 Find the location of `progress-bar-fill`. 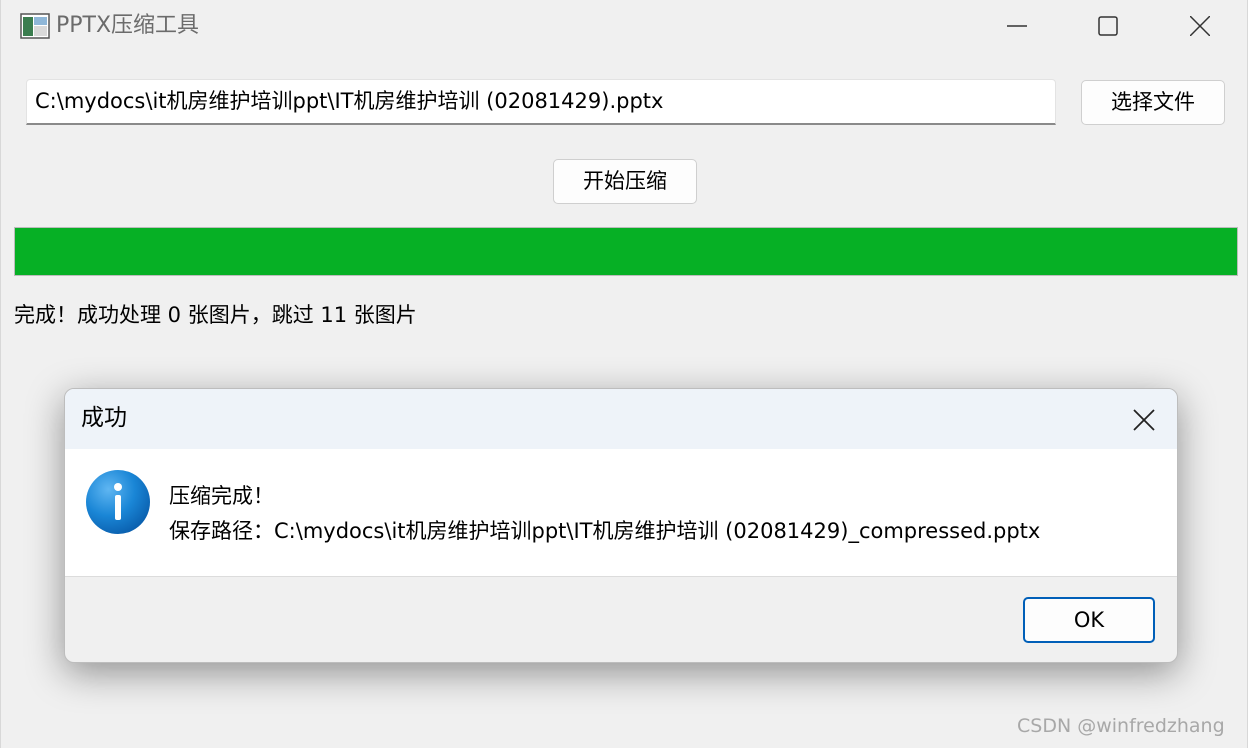

progress-bar-fill is located at coordinates (626, 251).